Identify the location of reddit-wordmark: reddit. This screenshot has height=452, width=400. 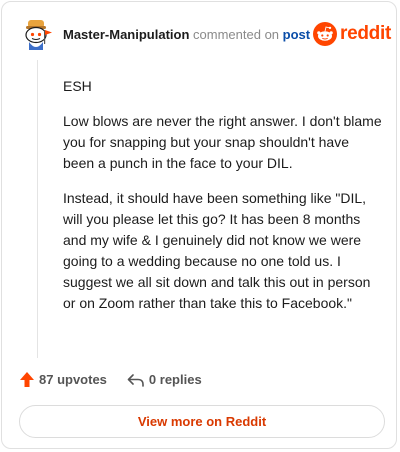
(365, 33).